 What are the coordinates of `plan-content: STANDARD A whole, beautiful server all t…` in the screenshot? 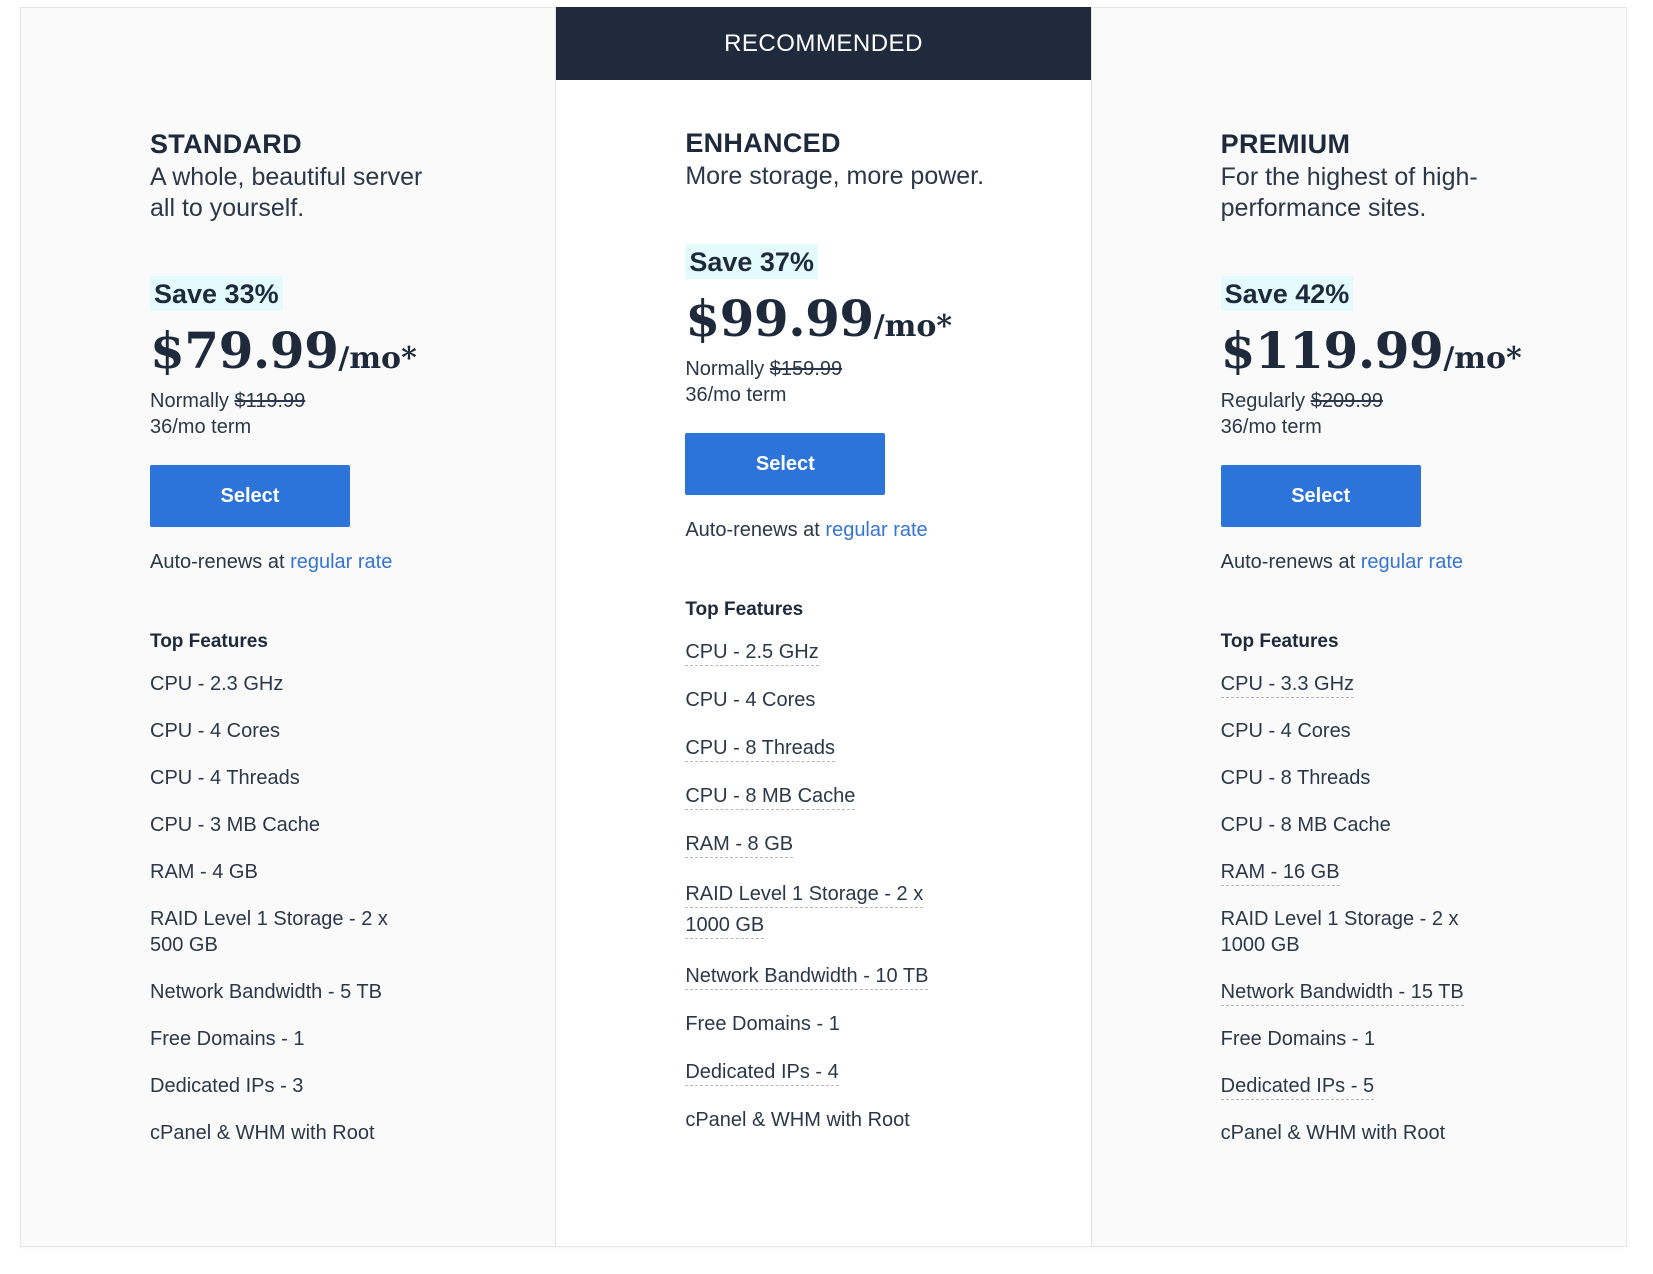 It's located at (300, 647).